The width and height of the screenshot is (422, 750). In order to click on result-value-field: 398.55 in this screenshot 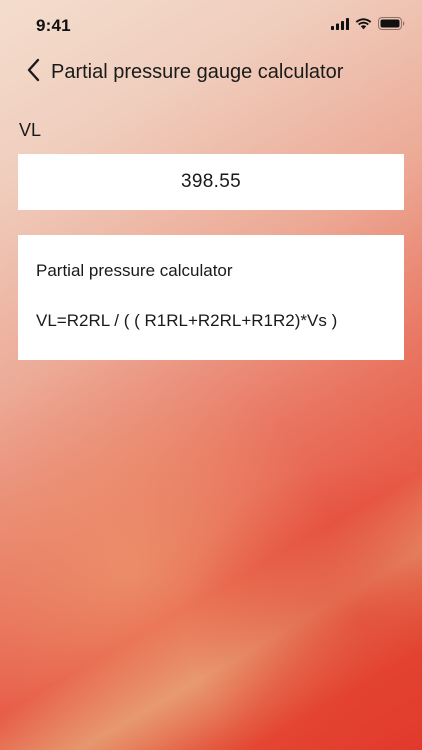, I will do `click(211, 182)`.